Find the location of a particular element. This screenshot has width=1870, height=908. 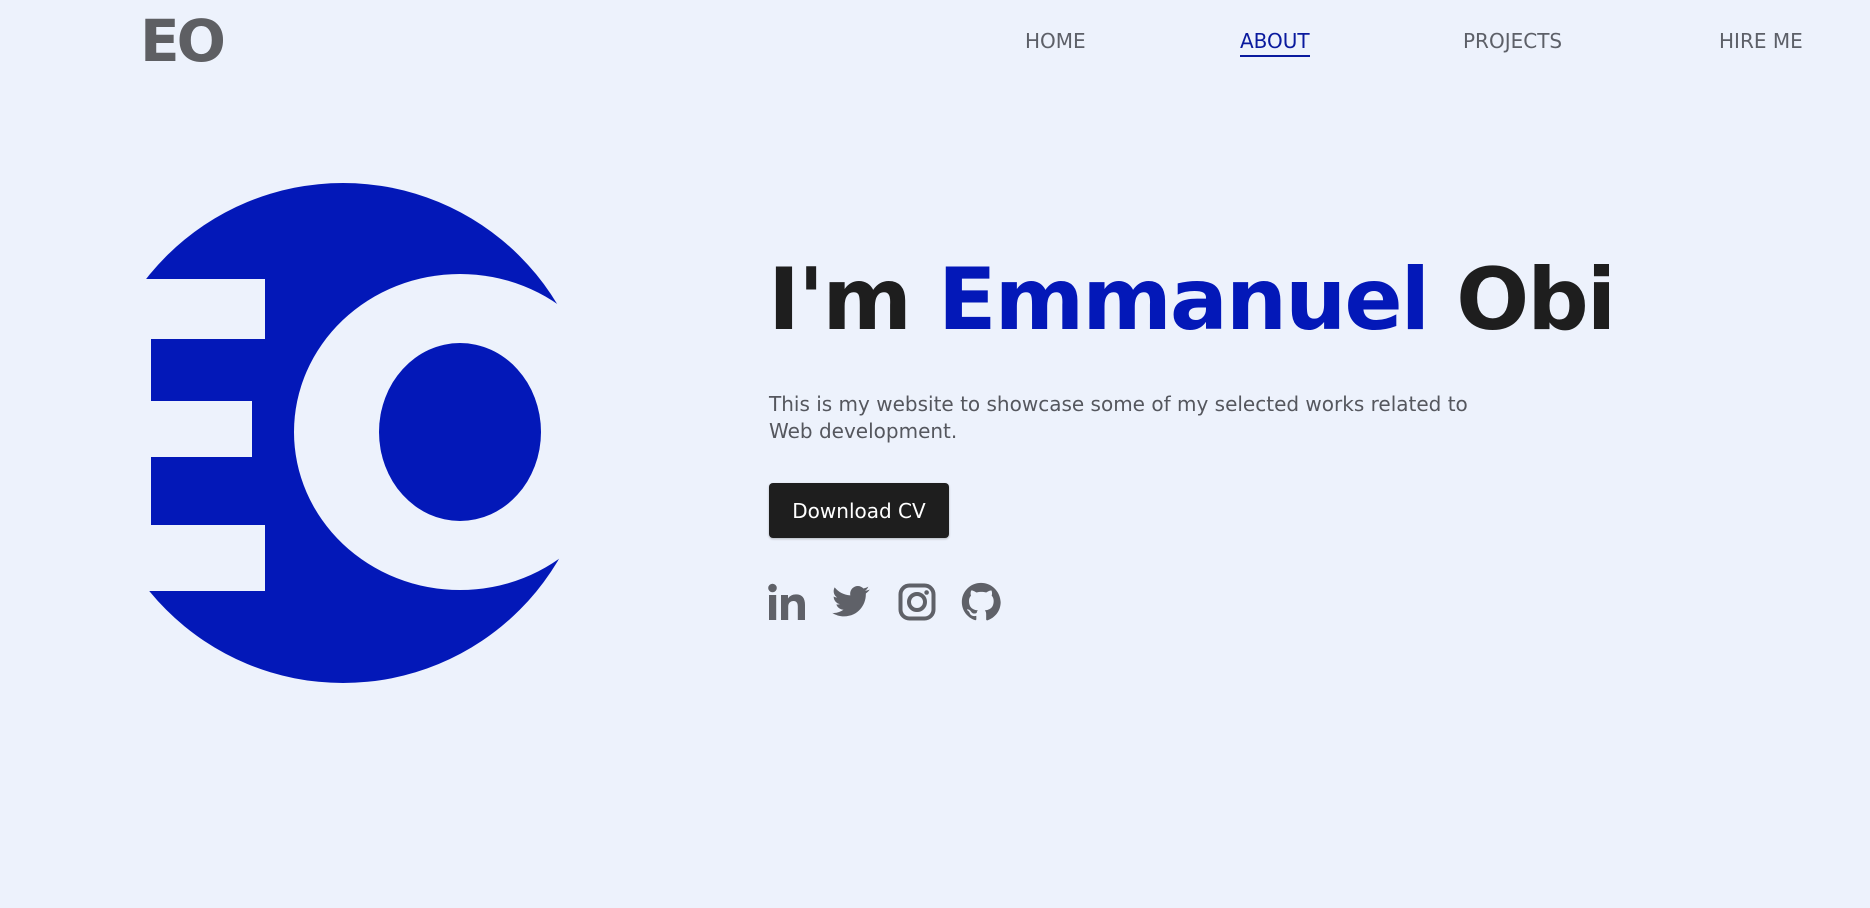

linkedin-link is located at coordinates (787, 602).